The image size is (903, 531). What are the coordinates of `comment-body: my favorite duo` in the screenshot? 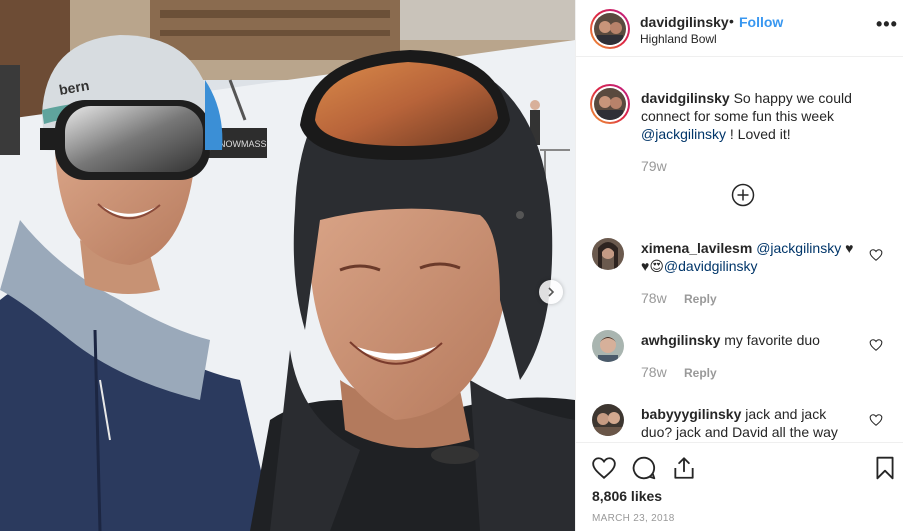 It's located at (772, 340).